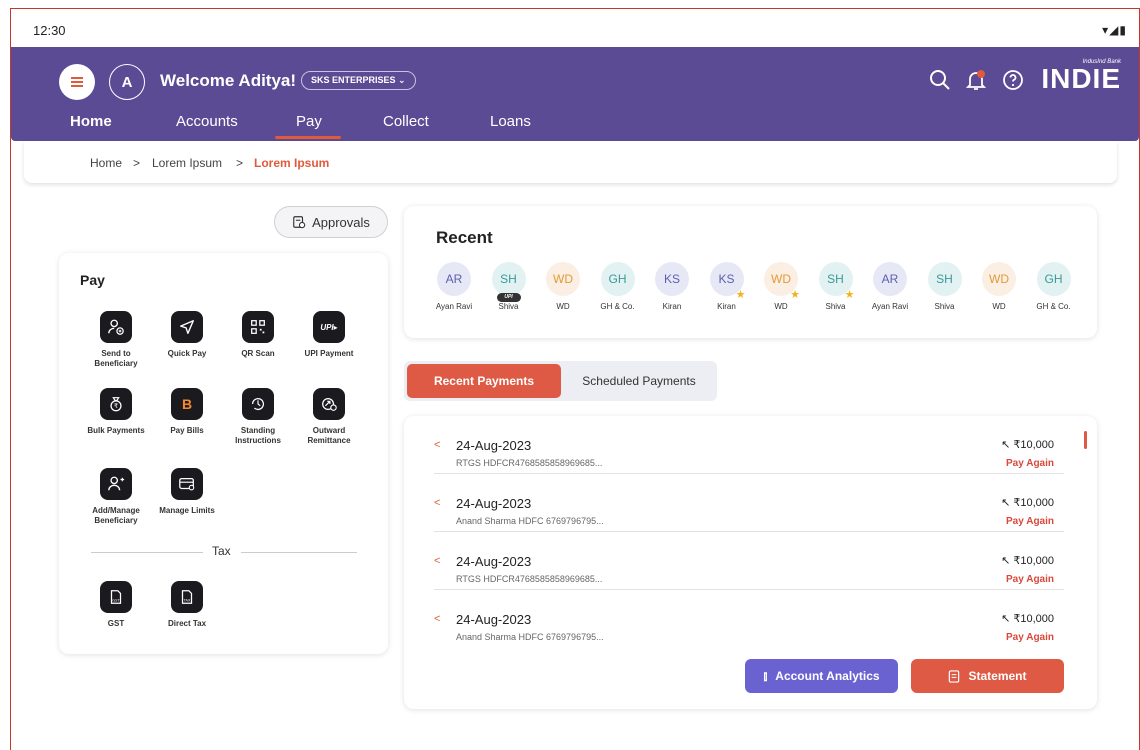 This screenshot has height=750, width=1140. I want to click on pay-title: Pay, so click(92, 280).